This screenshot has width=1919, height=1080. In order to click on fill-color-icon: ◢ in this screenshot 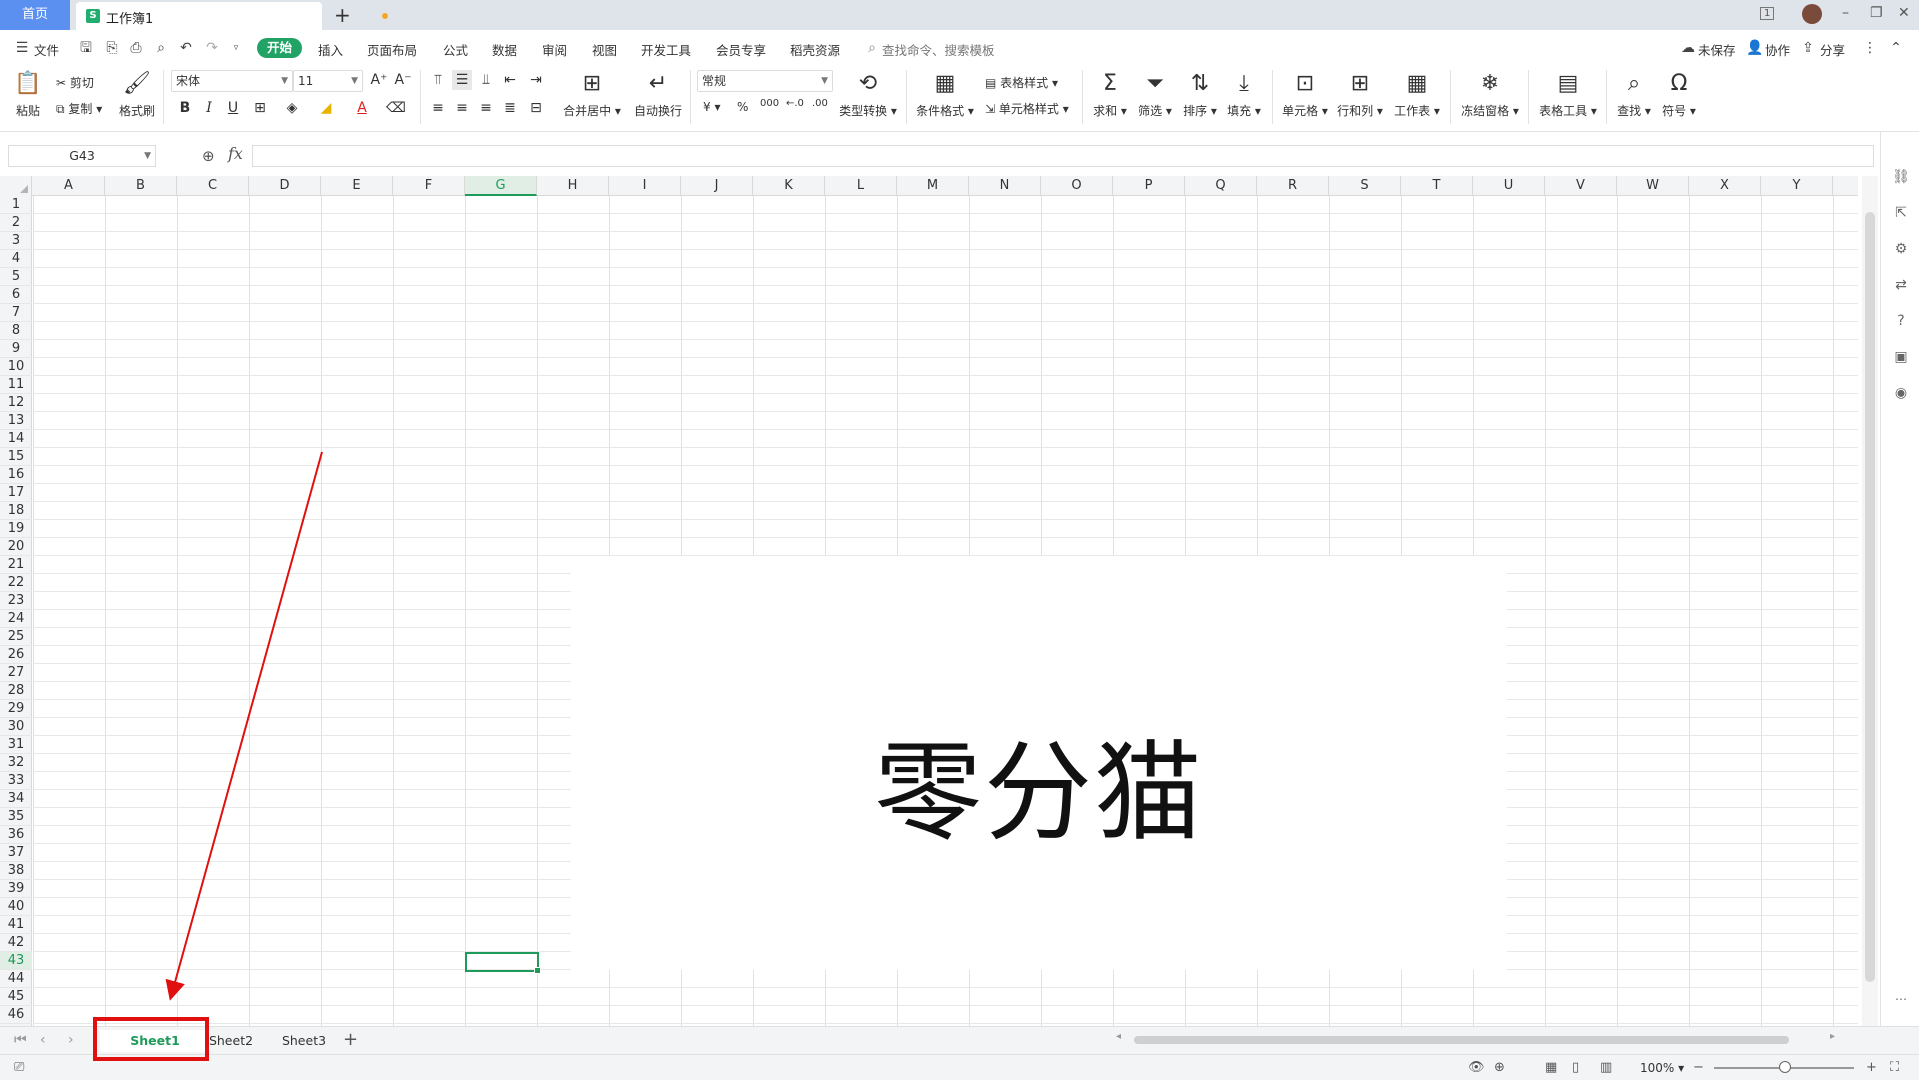, I will do `click(326, 108)`.